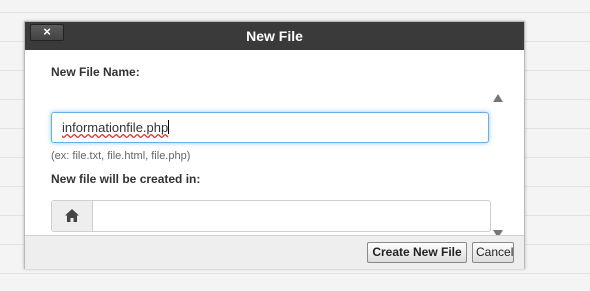 The image size is (590, 291). I want to click on create-new-file-button: Create New File, so click(417, 252).